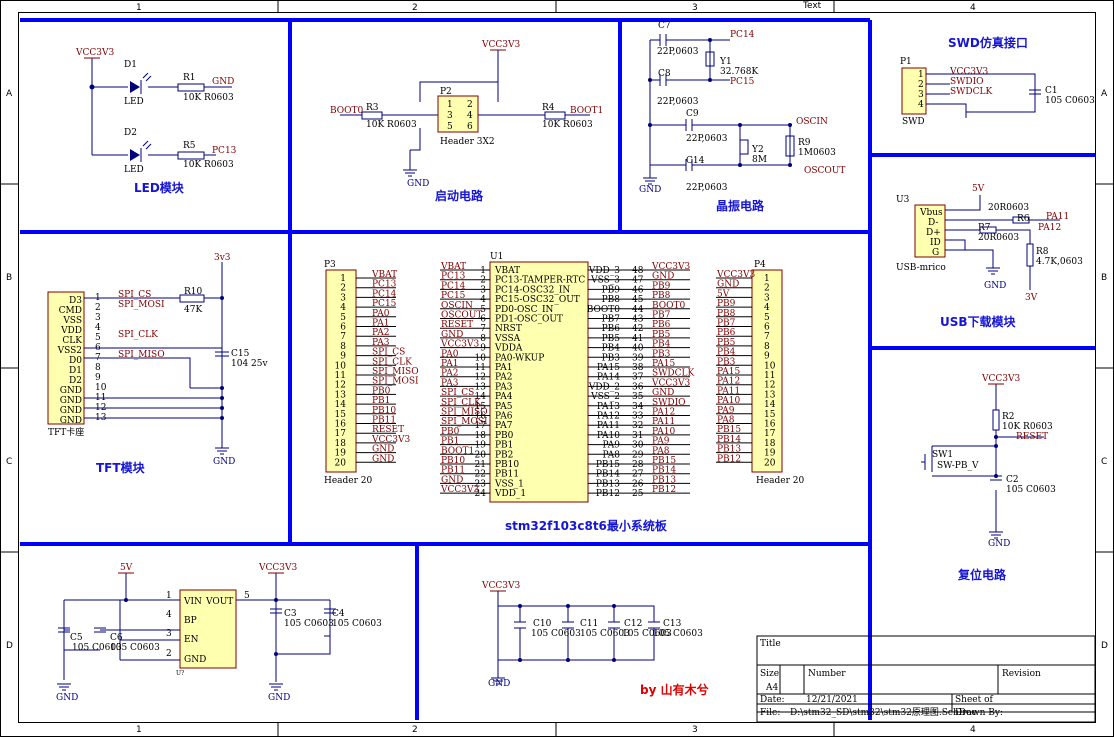 This screenshot has width=1114, height=737. I want to click on mcu-left-pin-number: 24, so click(481, 494).